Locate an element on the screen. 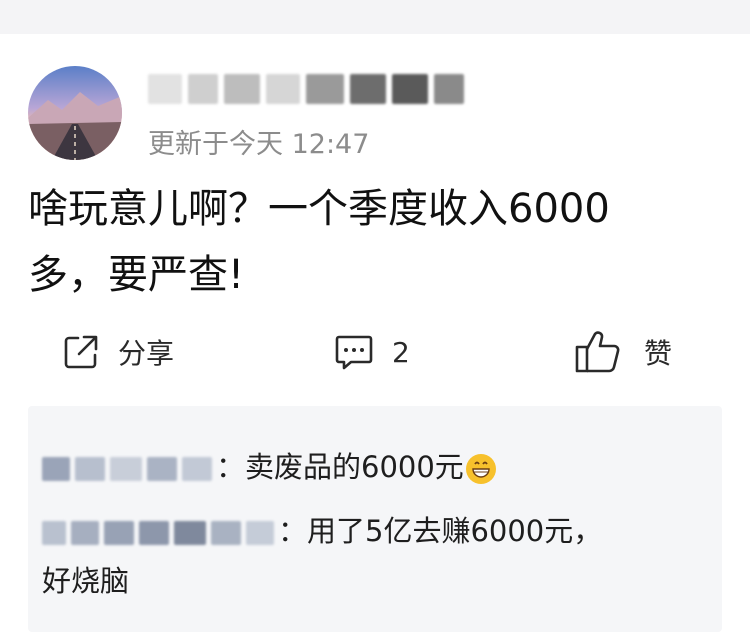  action-bar: 分享 2 赞 is located at coordinates (375, 352).